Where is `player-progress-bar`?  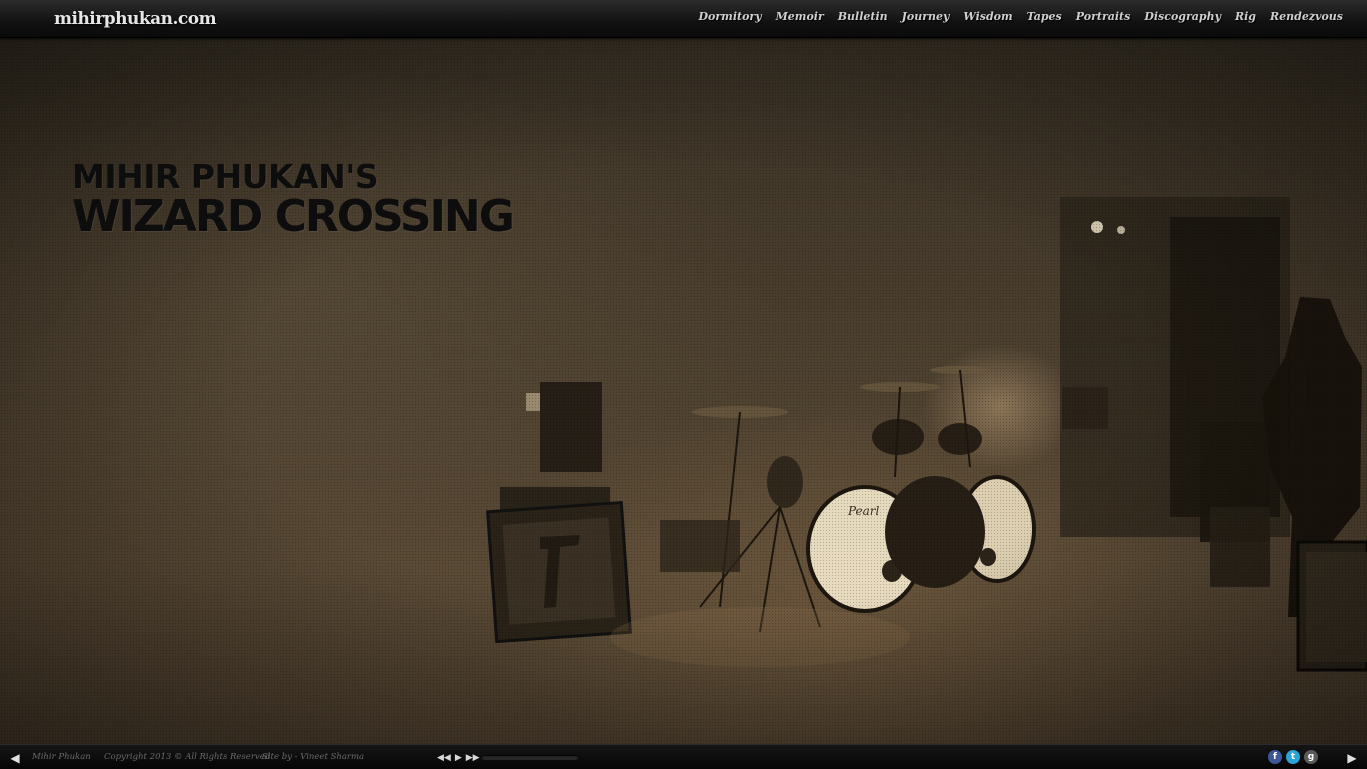
player-progress-bar is located at coordinates (530, 757).